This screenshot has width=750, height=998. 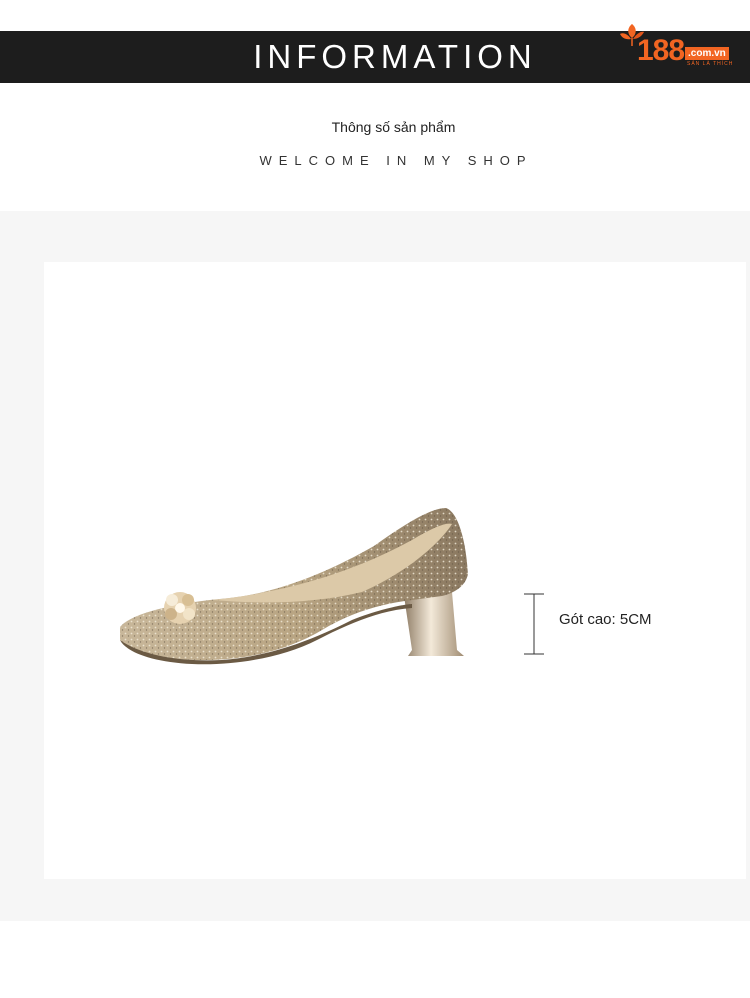 What do you see at coordinates (375, 959) in the screenshot?
I see `bottom-spacer` at bounding box center [375, 959].